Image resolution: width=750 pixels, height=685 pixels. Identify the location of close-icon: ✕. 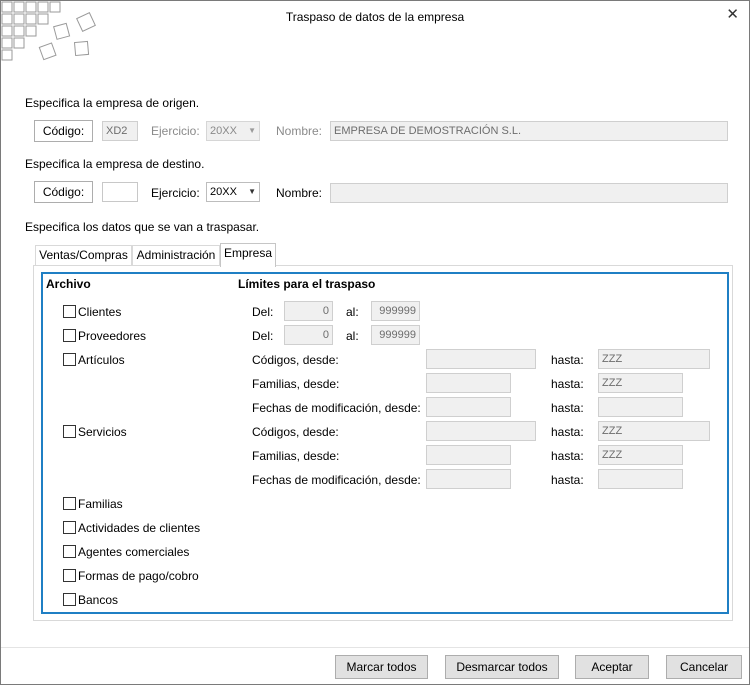
(732, 14).